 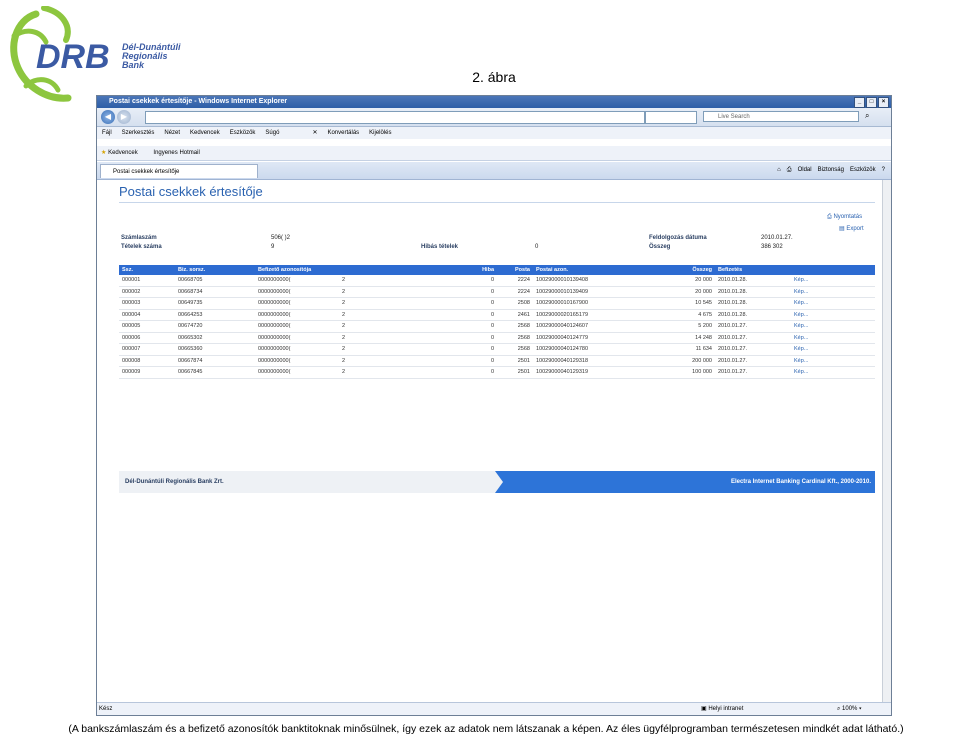 What do you see at coordinates (139, 238) in the screenshot?
I see `account-label: Számlaszám` at bounding box center [139, 238].